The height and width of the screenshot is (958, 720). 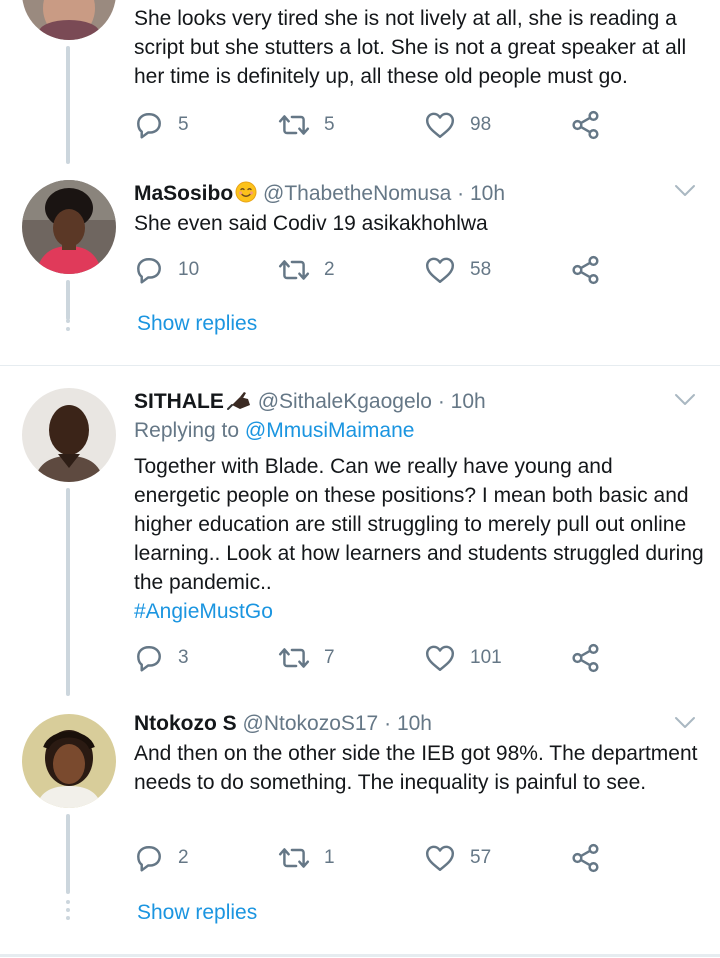 What do you see at coordinates (374, 270) in the screenshot?
I see `tweet-actions: 10 2 58` at bounding box center [374, 270].